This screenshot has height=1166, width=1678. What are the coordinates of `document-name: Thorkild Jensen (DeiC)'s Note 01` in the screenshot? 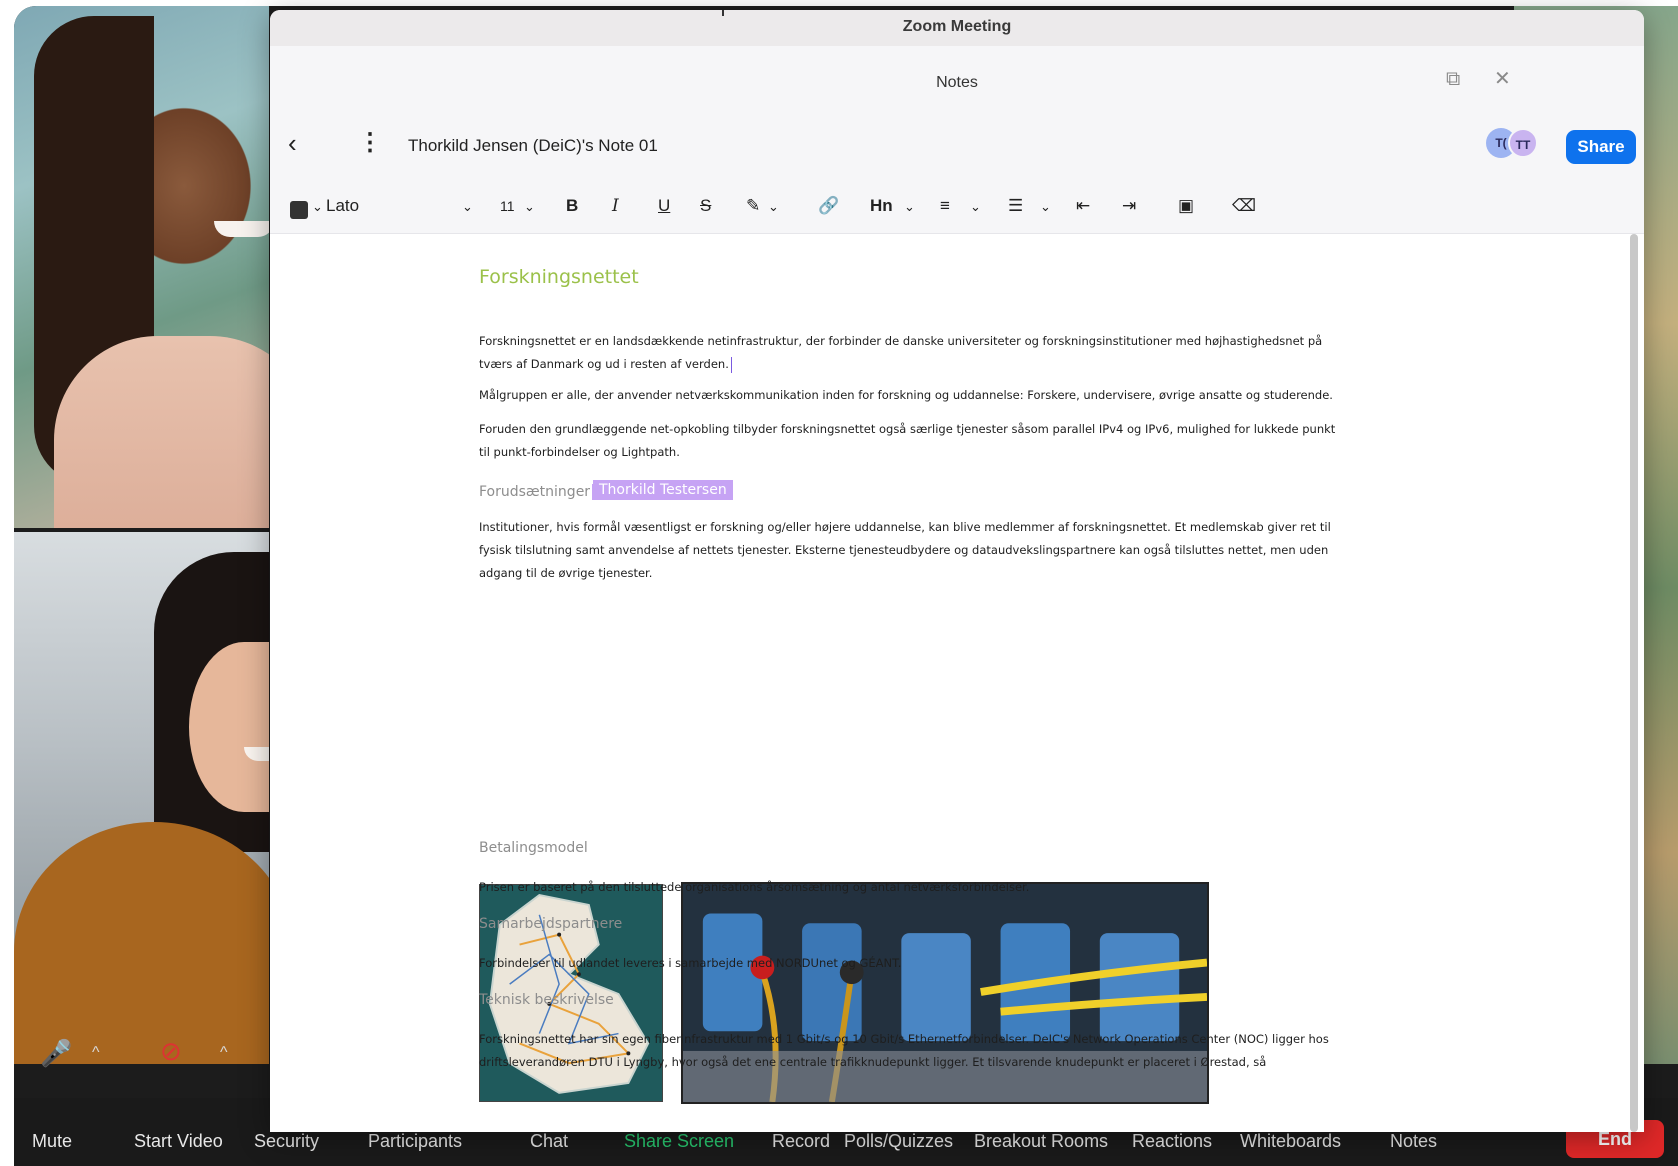 It's located at (533, 146).